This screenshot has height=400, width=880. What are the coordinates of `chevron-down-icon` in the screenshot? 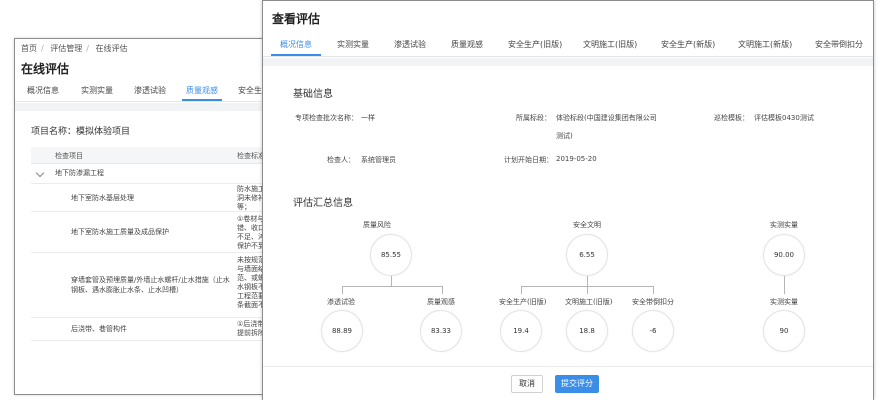 It's located at (40, 173).